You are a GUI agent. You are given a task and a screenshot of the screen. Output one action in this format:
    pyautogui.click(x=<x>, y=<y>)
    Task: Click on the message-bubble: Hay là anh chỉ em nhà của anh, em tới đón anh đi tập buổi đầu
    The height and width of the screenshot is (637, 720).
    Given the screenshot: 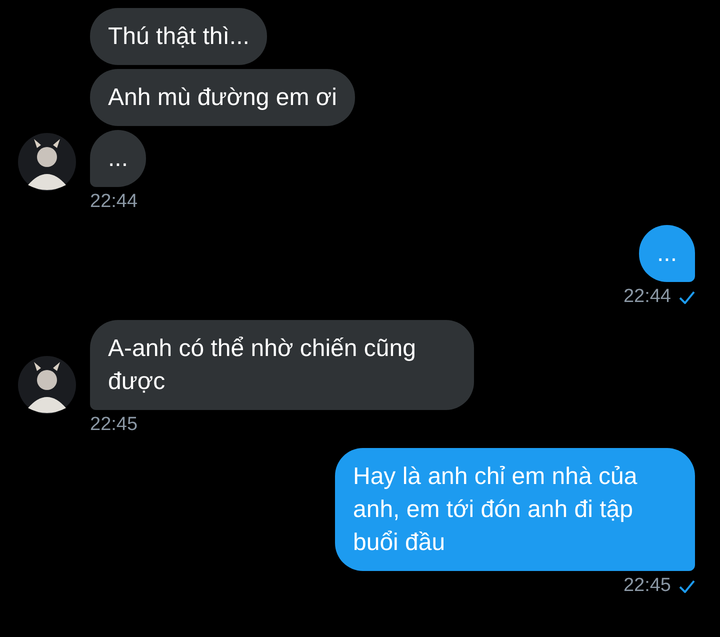 What is the action you would take?
    pyautogui.click(x=515, y=509)
    